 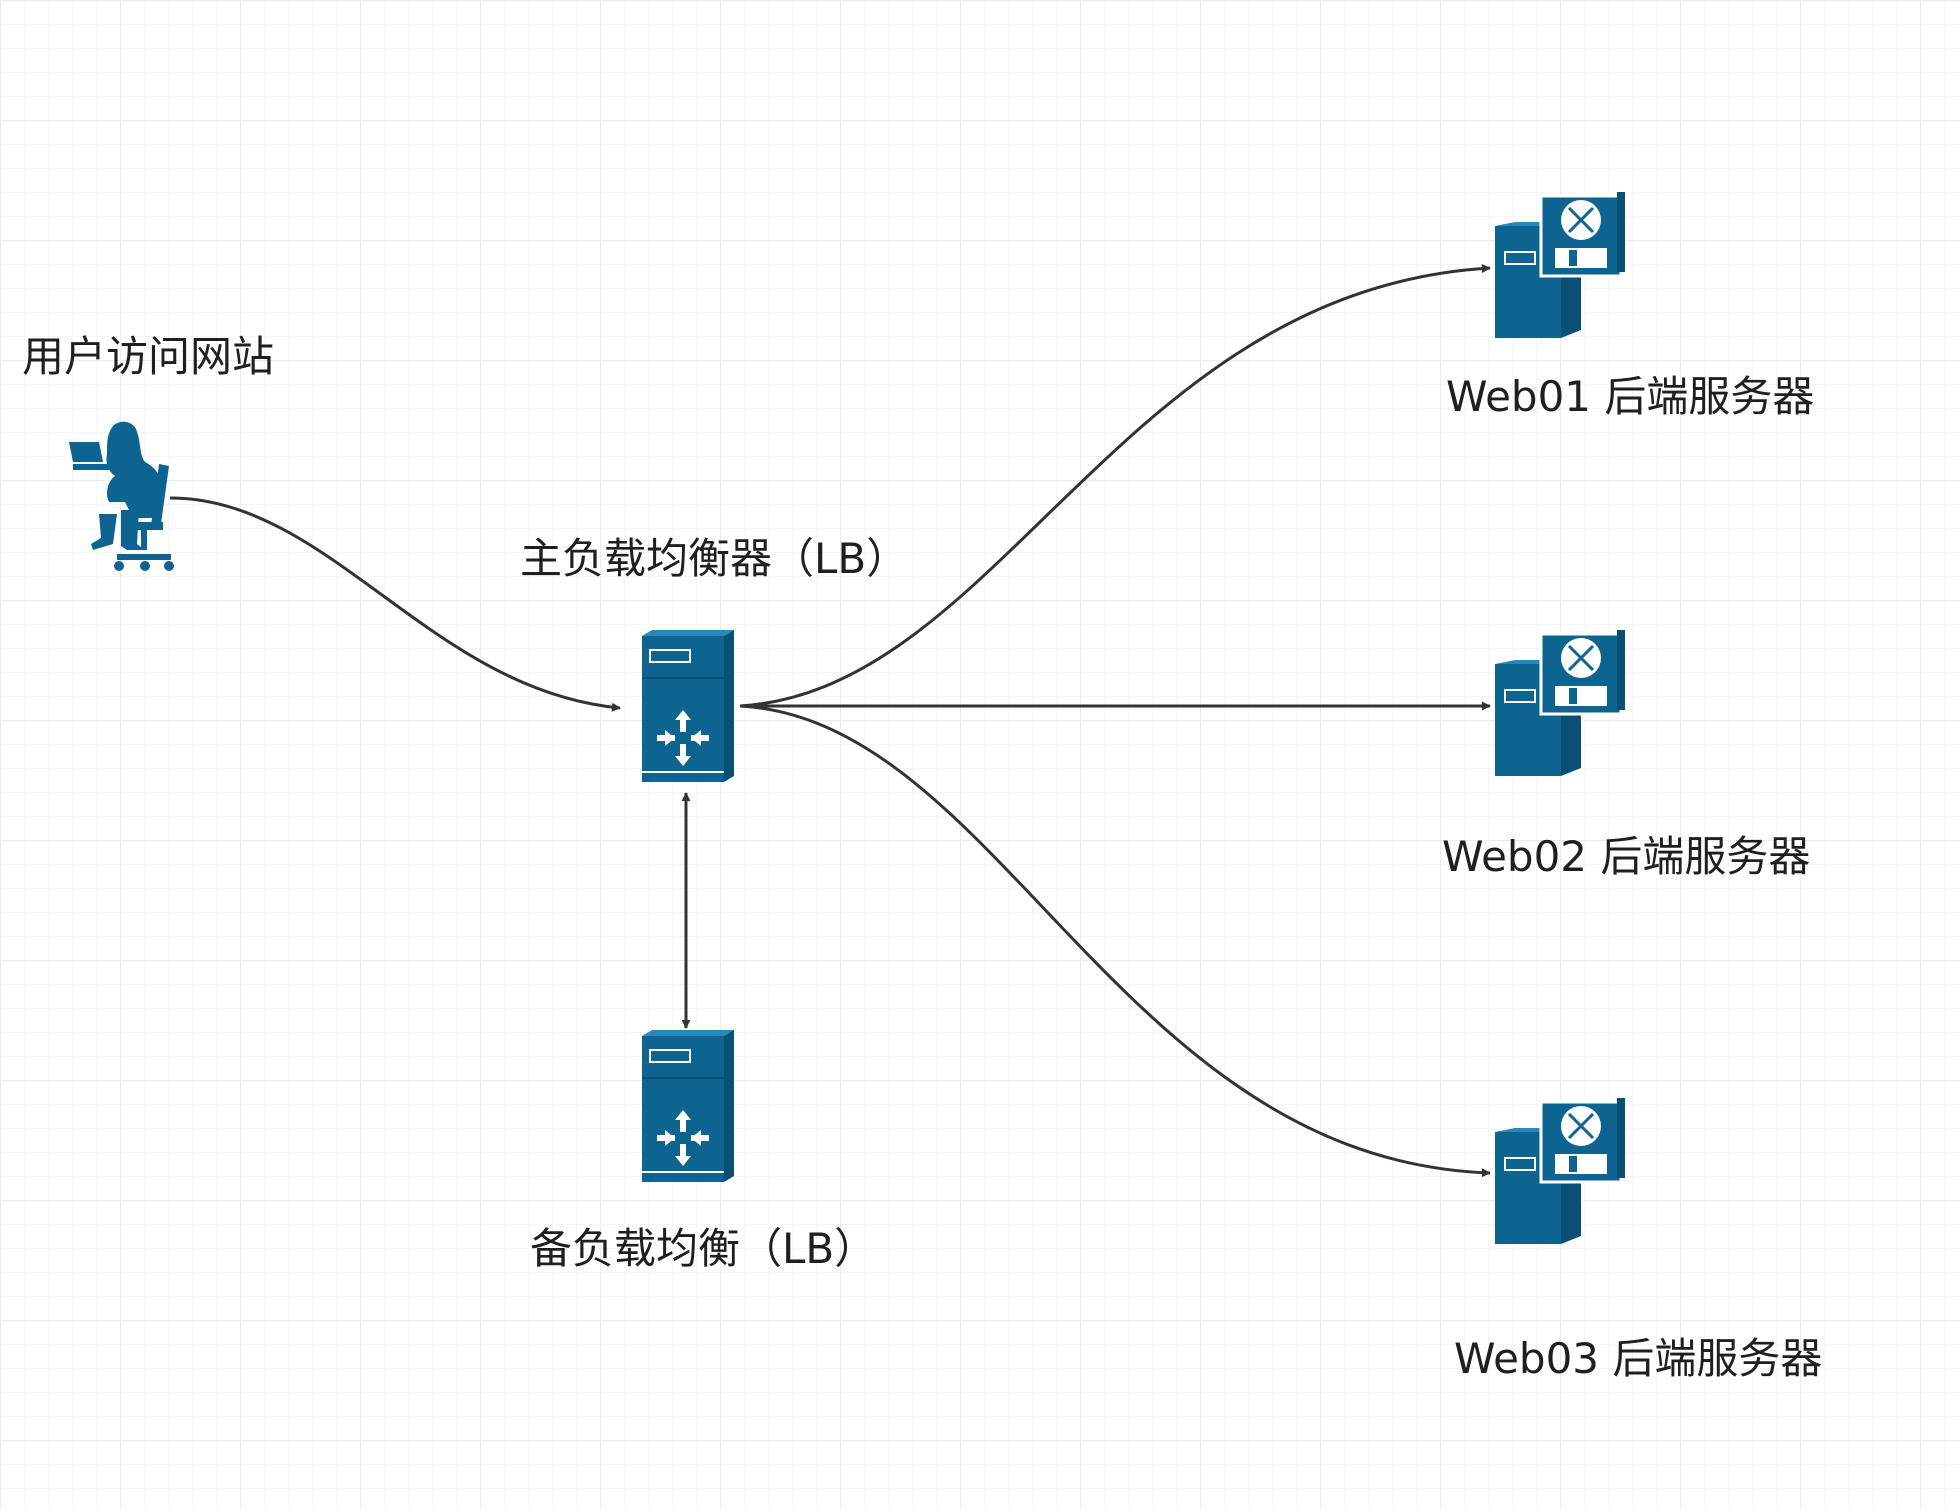 What do you see at coordinates (714, 558) in the screenshot?
I see `primary-lb-label: 主负载均衡器（LB）` at bounding box center [714, 558].